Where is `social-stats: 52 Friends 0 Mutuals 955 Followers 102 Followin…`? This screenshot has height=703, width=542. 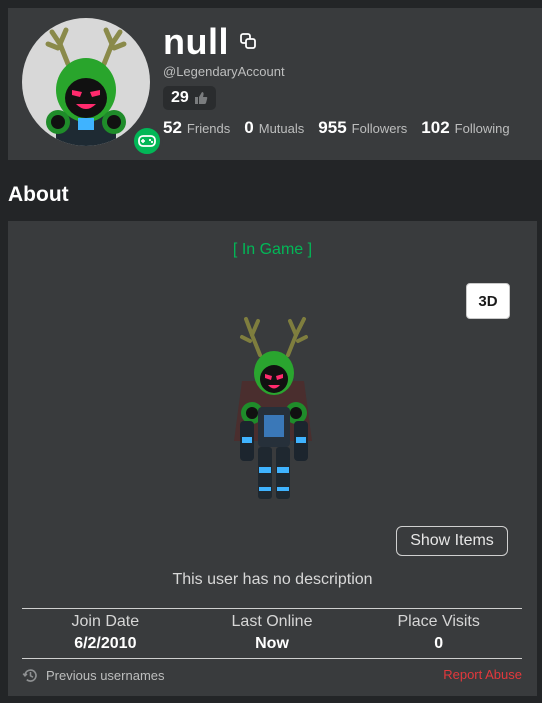
social-stats: 52 Friends 0 Mutuals 955 Followers 102 Followin… is located at coordinates (343, 128).